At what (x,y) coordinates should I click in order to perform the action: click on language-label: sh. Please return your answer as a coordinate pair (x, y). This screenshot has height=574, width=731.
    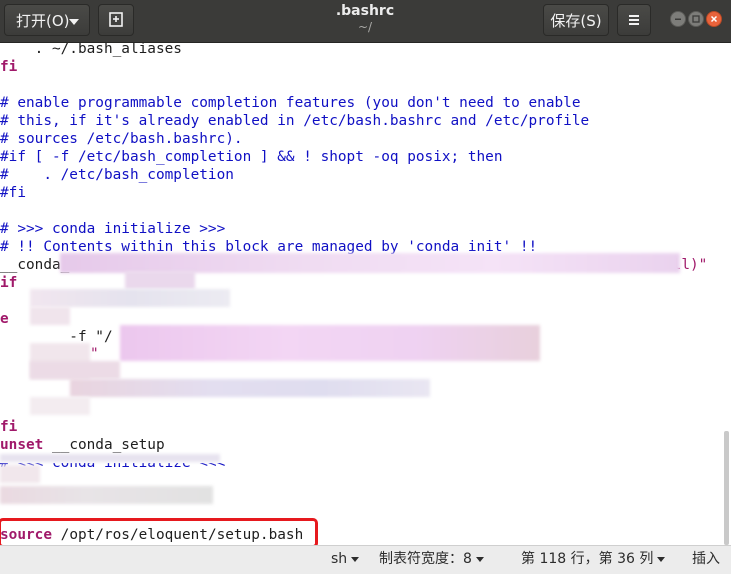
    Looking at the image, I should click on (339, 559).